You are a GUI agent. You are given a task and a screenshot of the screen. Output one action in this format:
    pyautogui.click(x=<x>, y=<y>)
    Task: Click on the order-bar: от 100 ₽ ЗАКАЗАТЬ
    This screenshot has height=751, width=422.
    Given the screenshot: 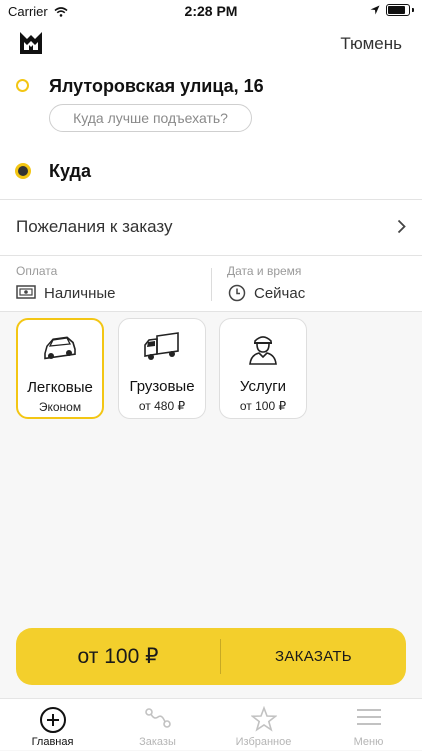 What is the action you would take?
    pyautogui.click(x=211, y=656)
    